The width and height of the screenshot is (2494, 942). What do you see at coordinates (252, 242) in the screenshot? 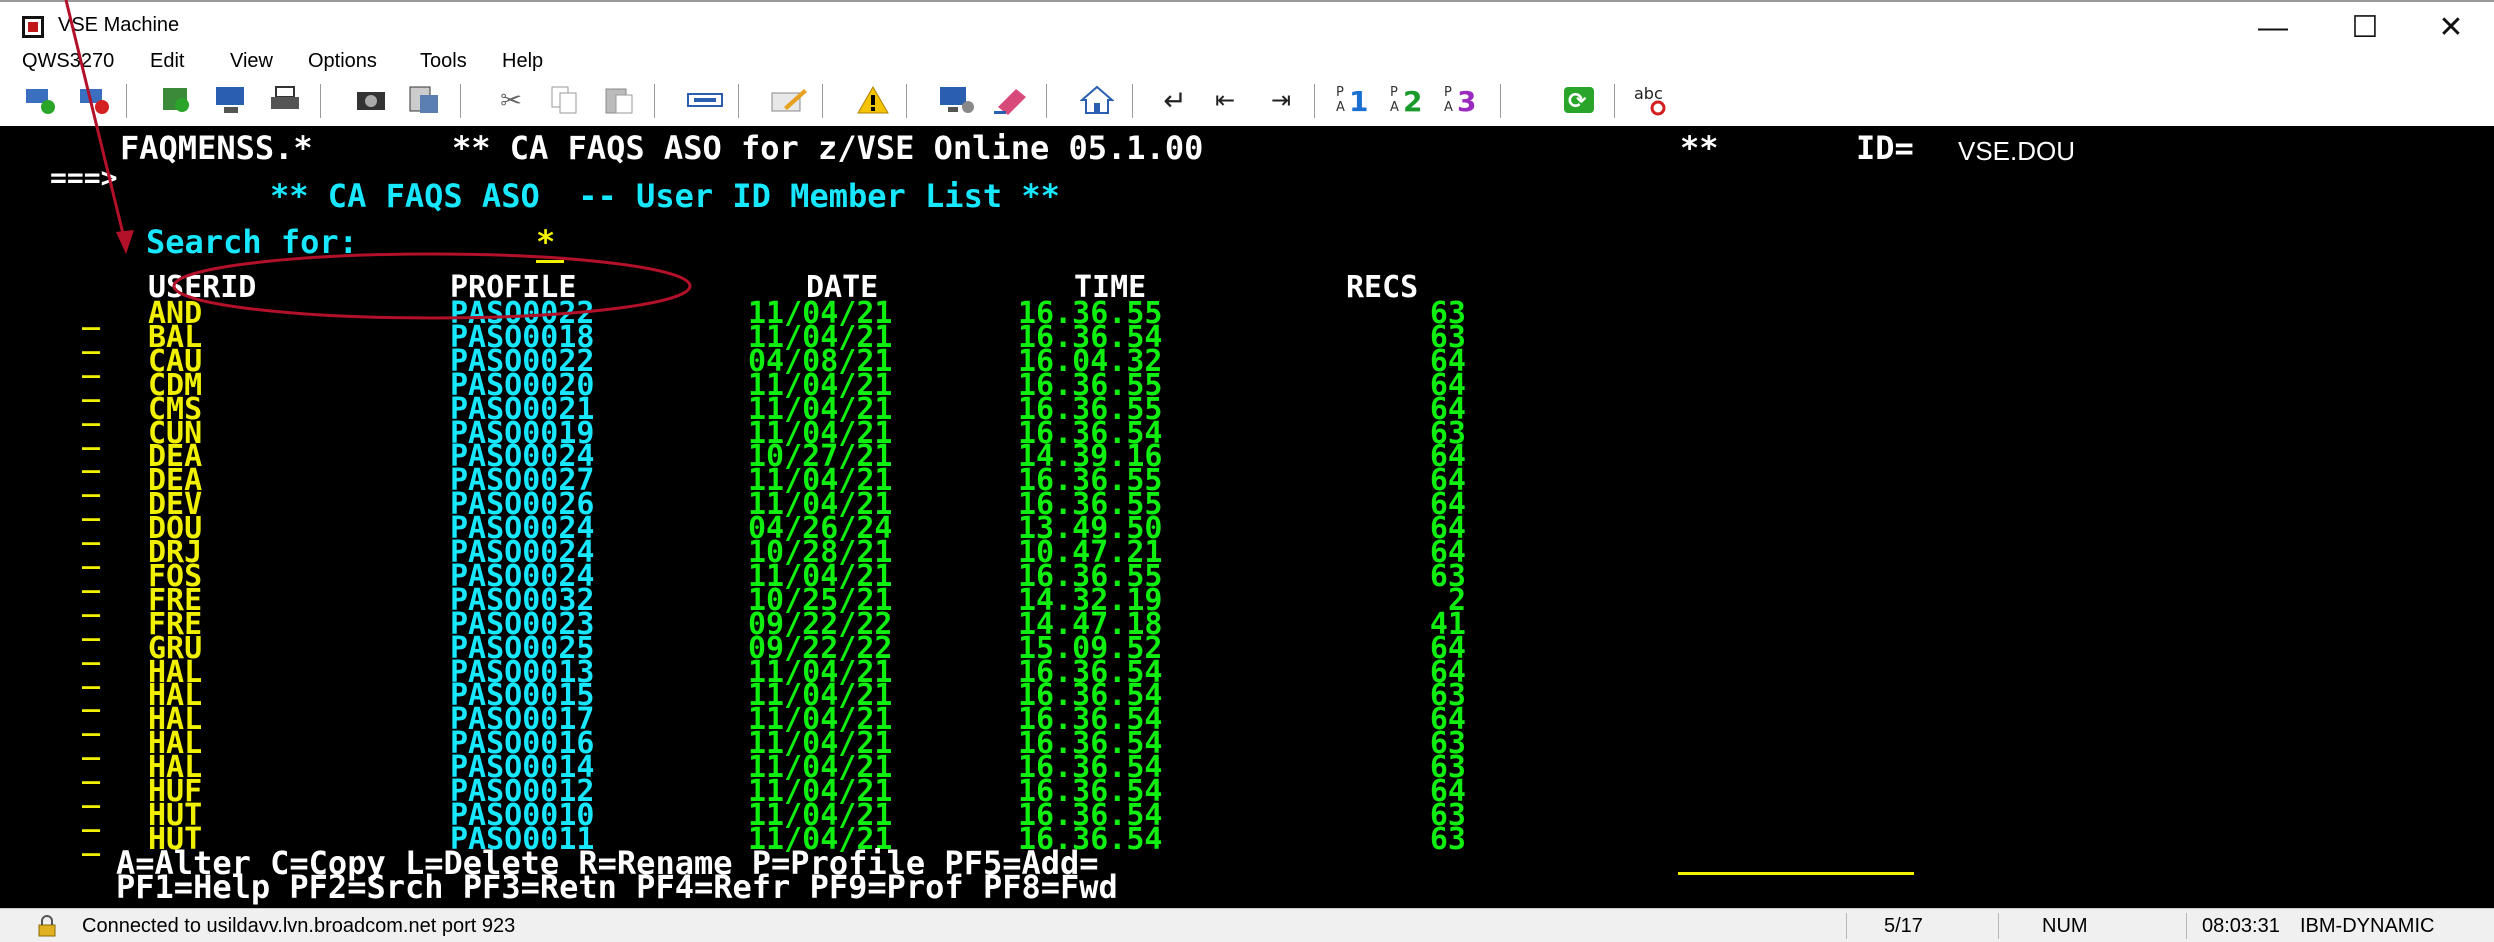
I see `search-label: Search for:` at bounding box center [252, 242].